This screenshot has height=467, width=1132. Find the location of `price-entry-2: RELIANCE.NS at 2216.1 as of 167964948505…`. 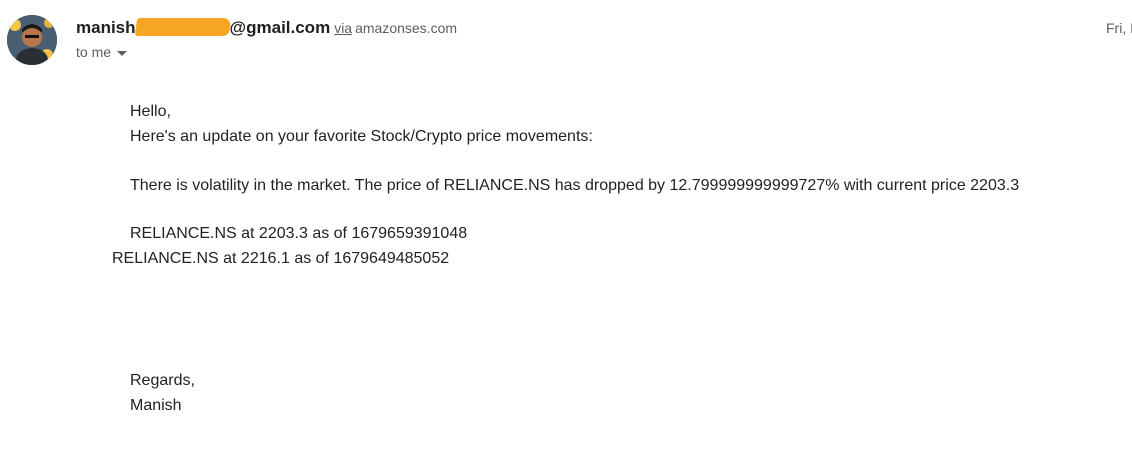

price-entry-2: RELIANCE.NS at 2216.1 as of 167964948505… is located at coordinates (281, 258).